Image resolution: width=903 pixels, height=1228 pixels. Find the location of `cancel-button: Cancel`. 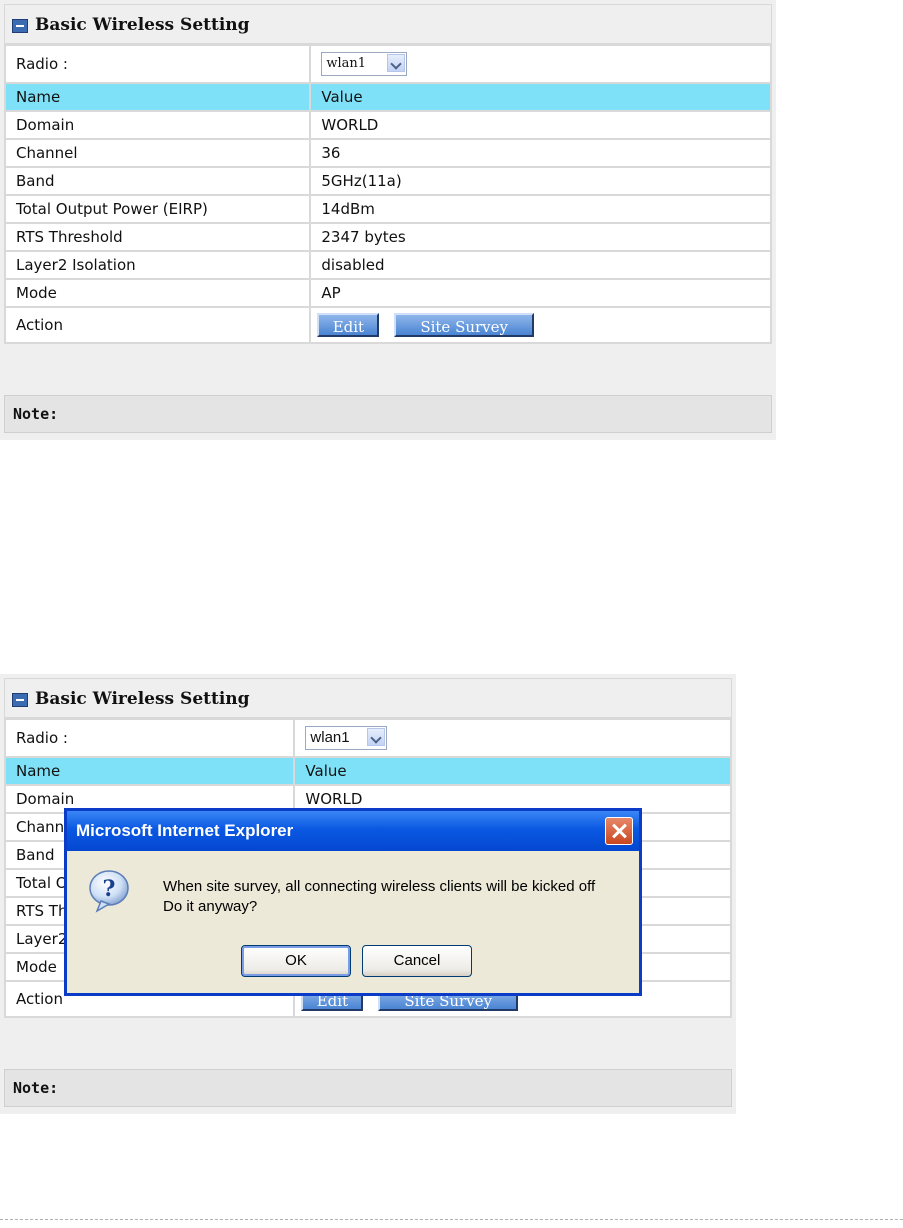

cancel-button: Cancel is located at coordinates (417, 961).